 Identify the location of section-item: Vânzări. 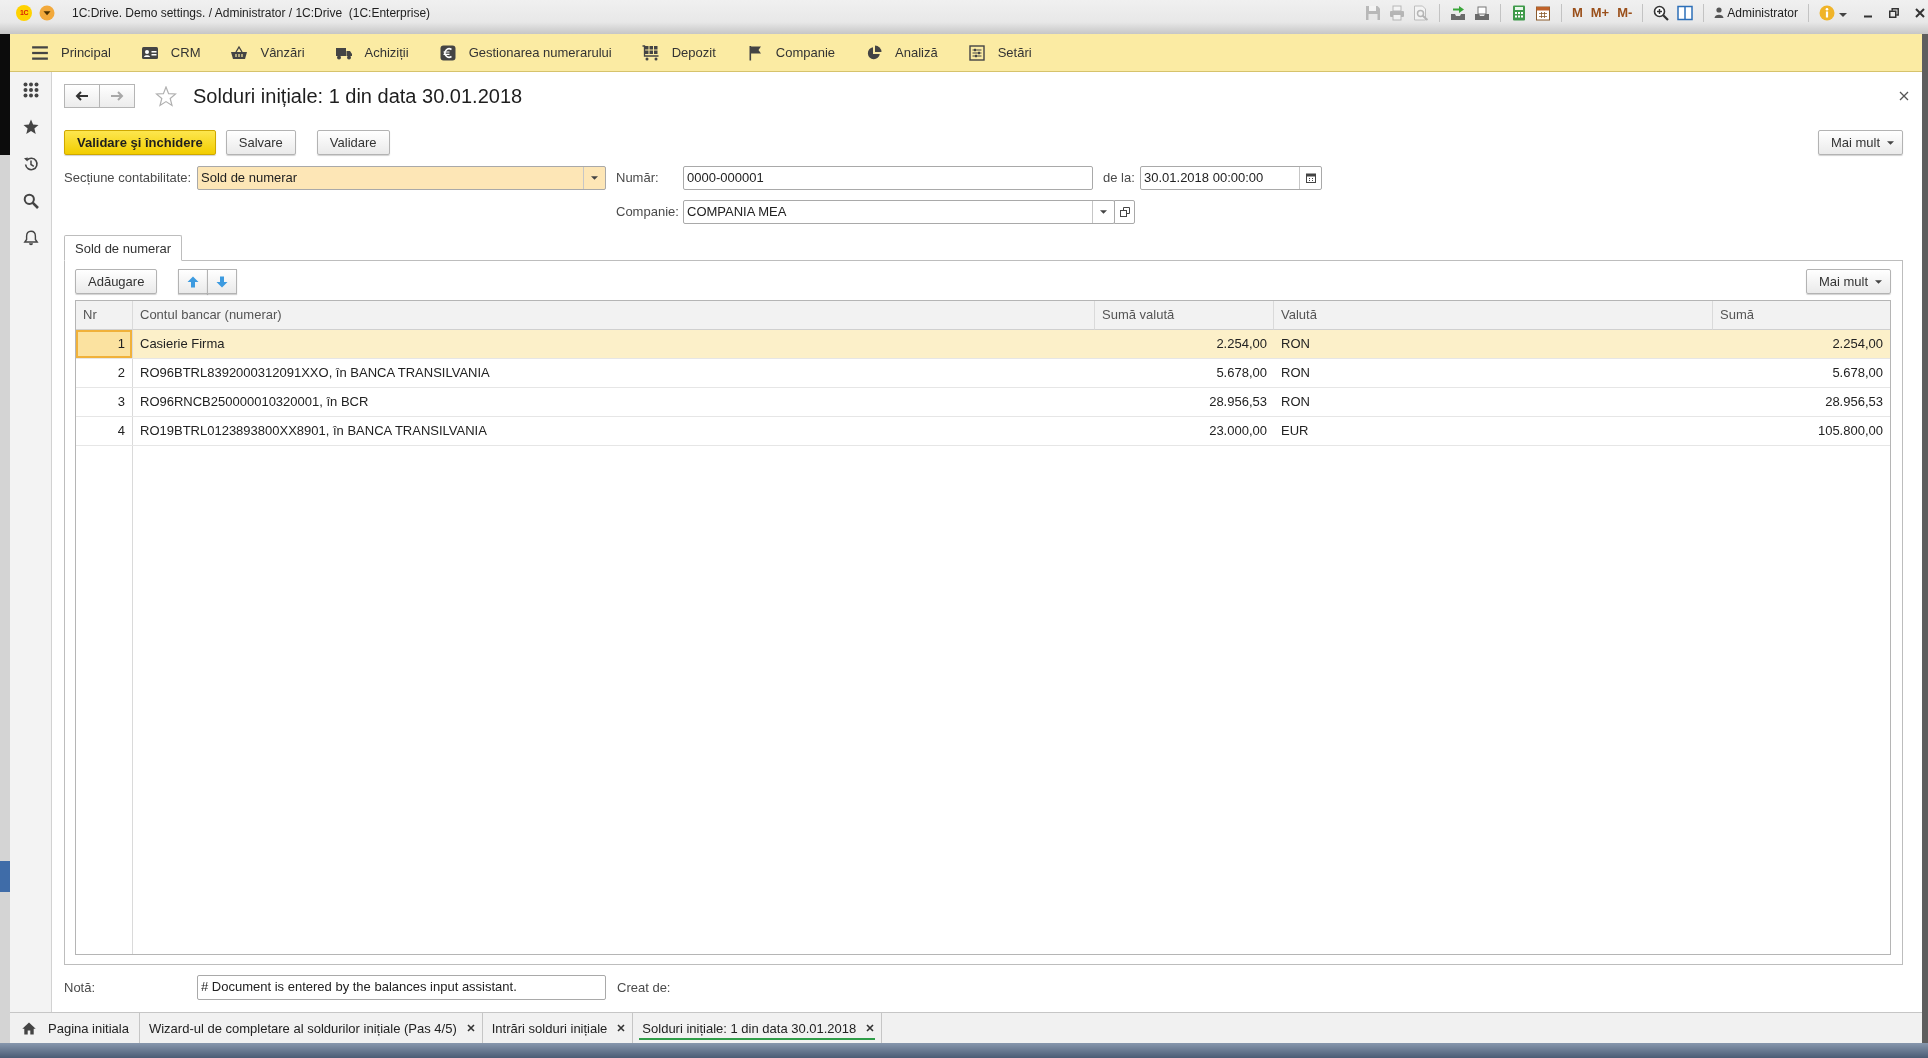
(267, 52).